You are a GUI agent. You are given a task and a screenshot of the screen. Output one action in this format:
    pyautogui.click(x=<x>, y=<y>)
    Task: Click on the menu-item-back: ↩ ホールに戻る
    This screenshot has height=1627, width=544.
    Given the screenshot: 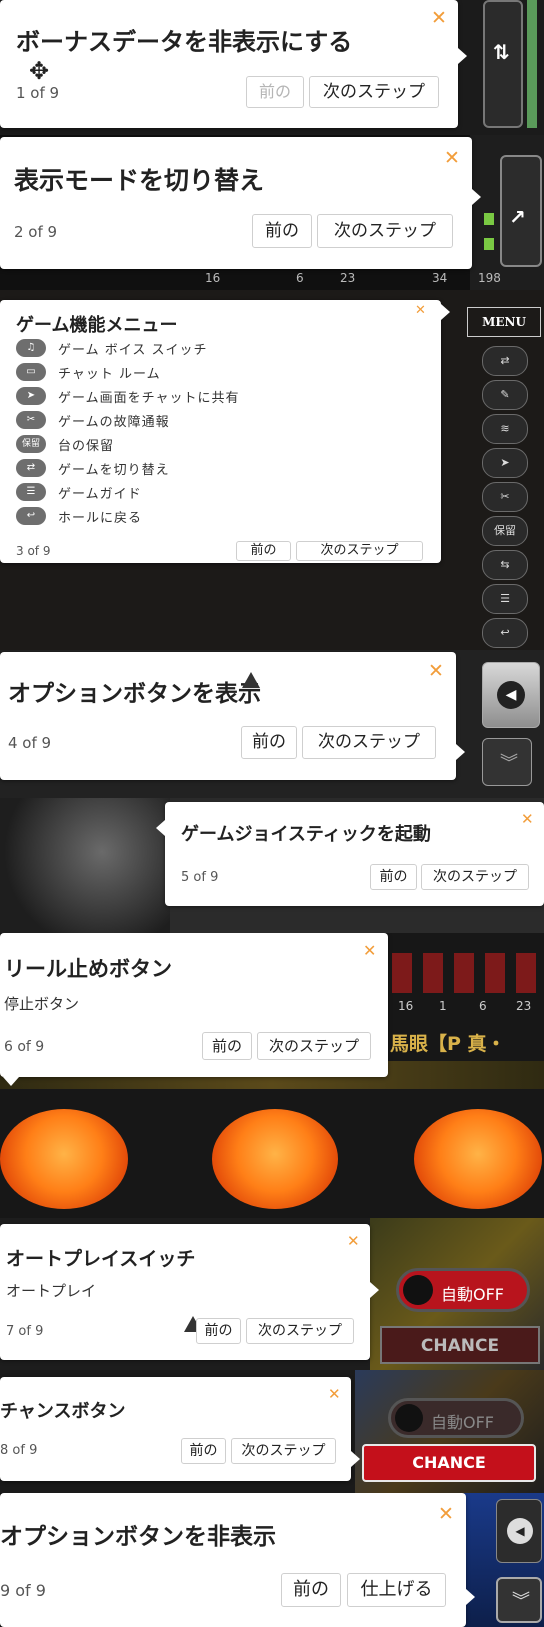 What is the action you would take?
    pyautogui.click(x=79, y=516)
    